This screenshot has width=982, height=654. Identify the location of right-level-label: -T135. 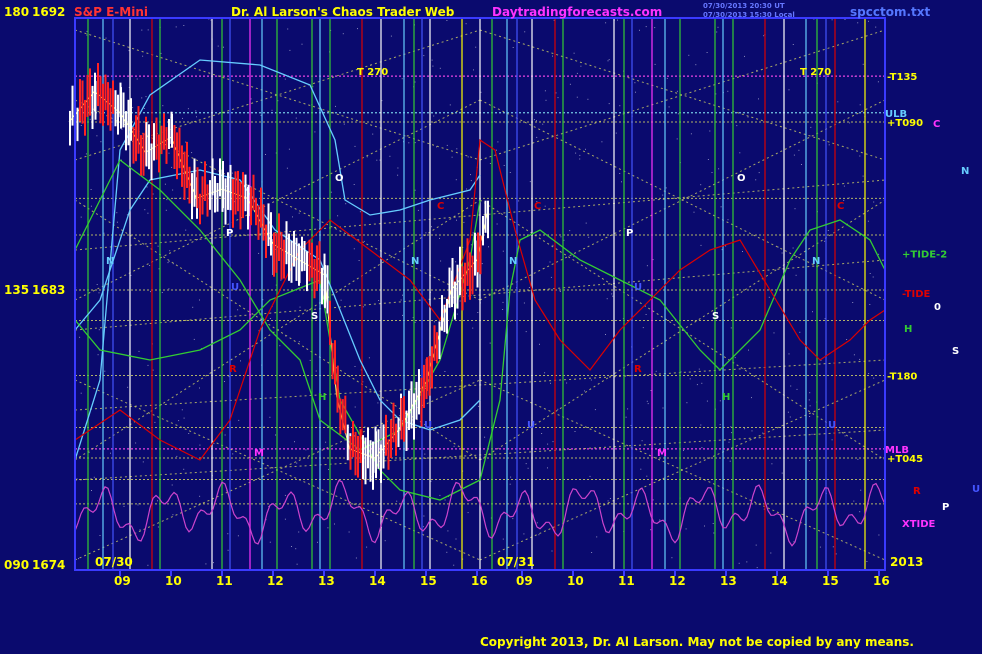
(902, 77).